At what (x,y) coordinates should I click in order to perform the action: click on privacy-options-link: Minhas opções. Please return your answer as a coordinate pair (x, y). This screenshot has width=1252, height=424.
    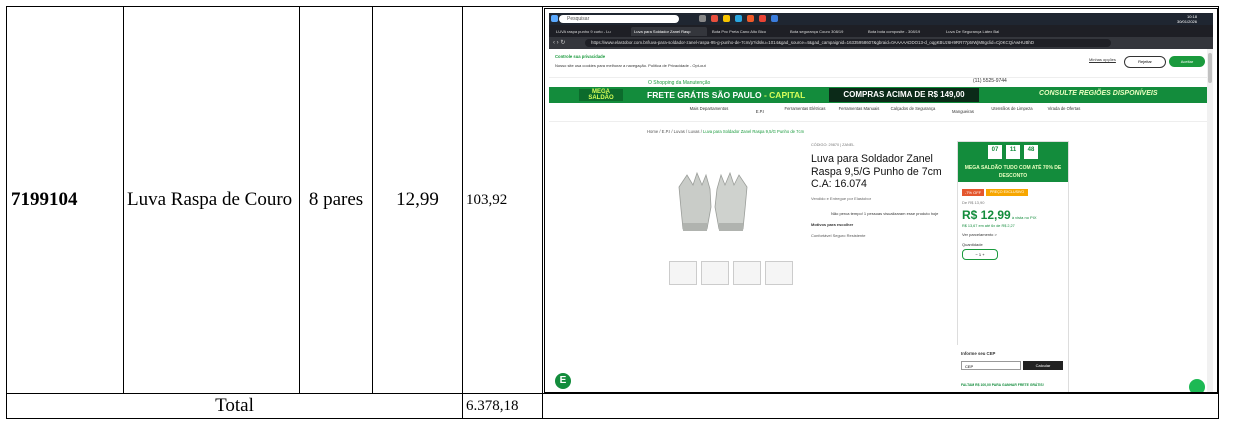
    Looking at the image, I should click on (1102, 59).